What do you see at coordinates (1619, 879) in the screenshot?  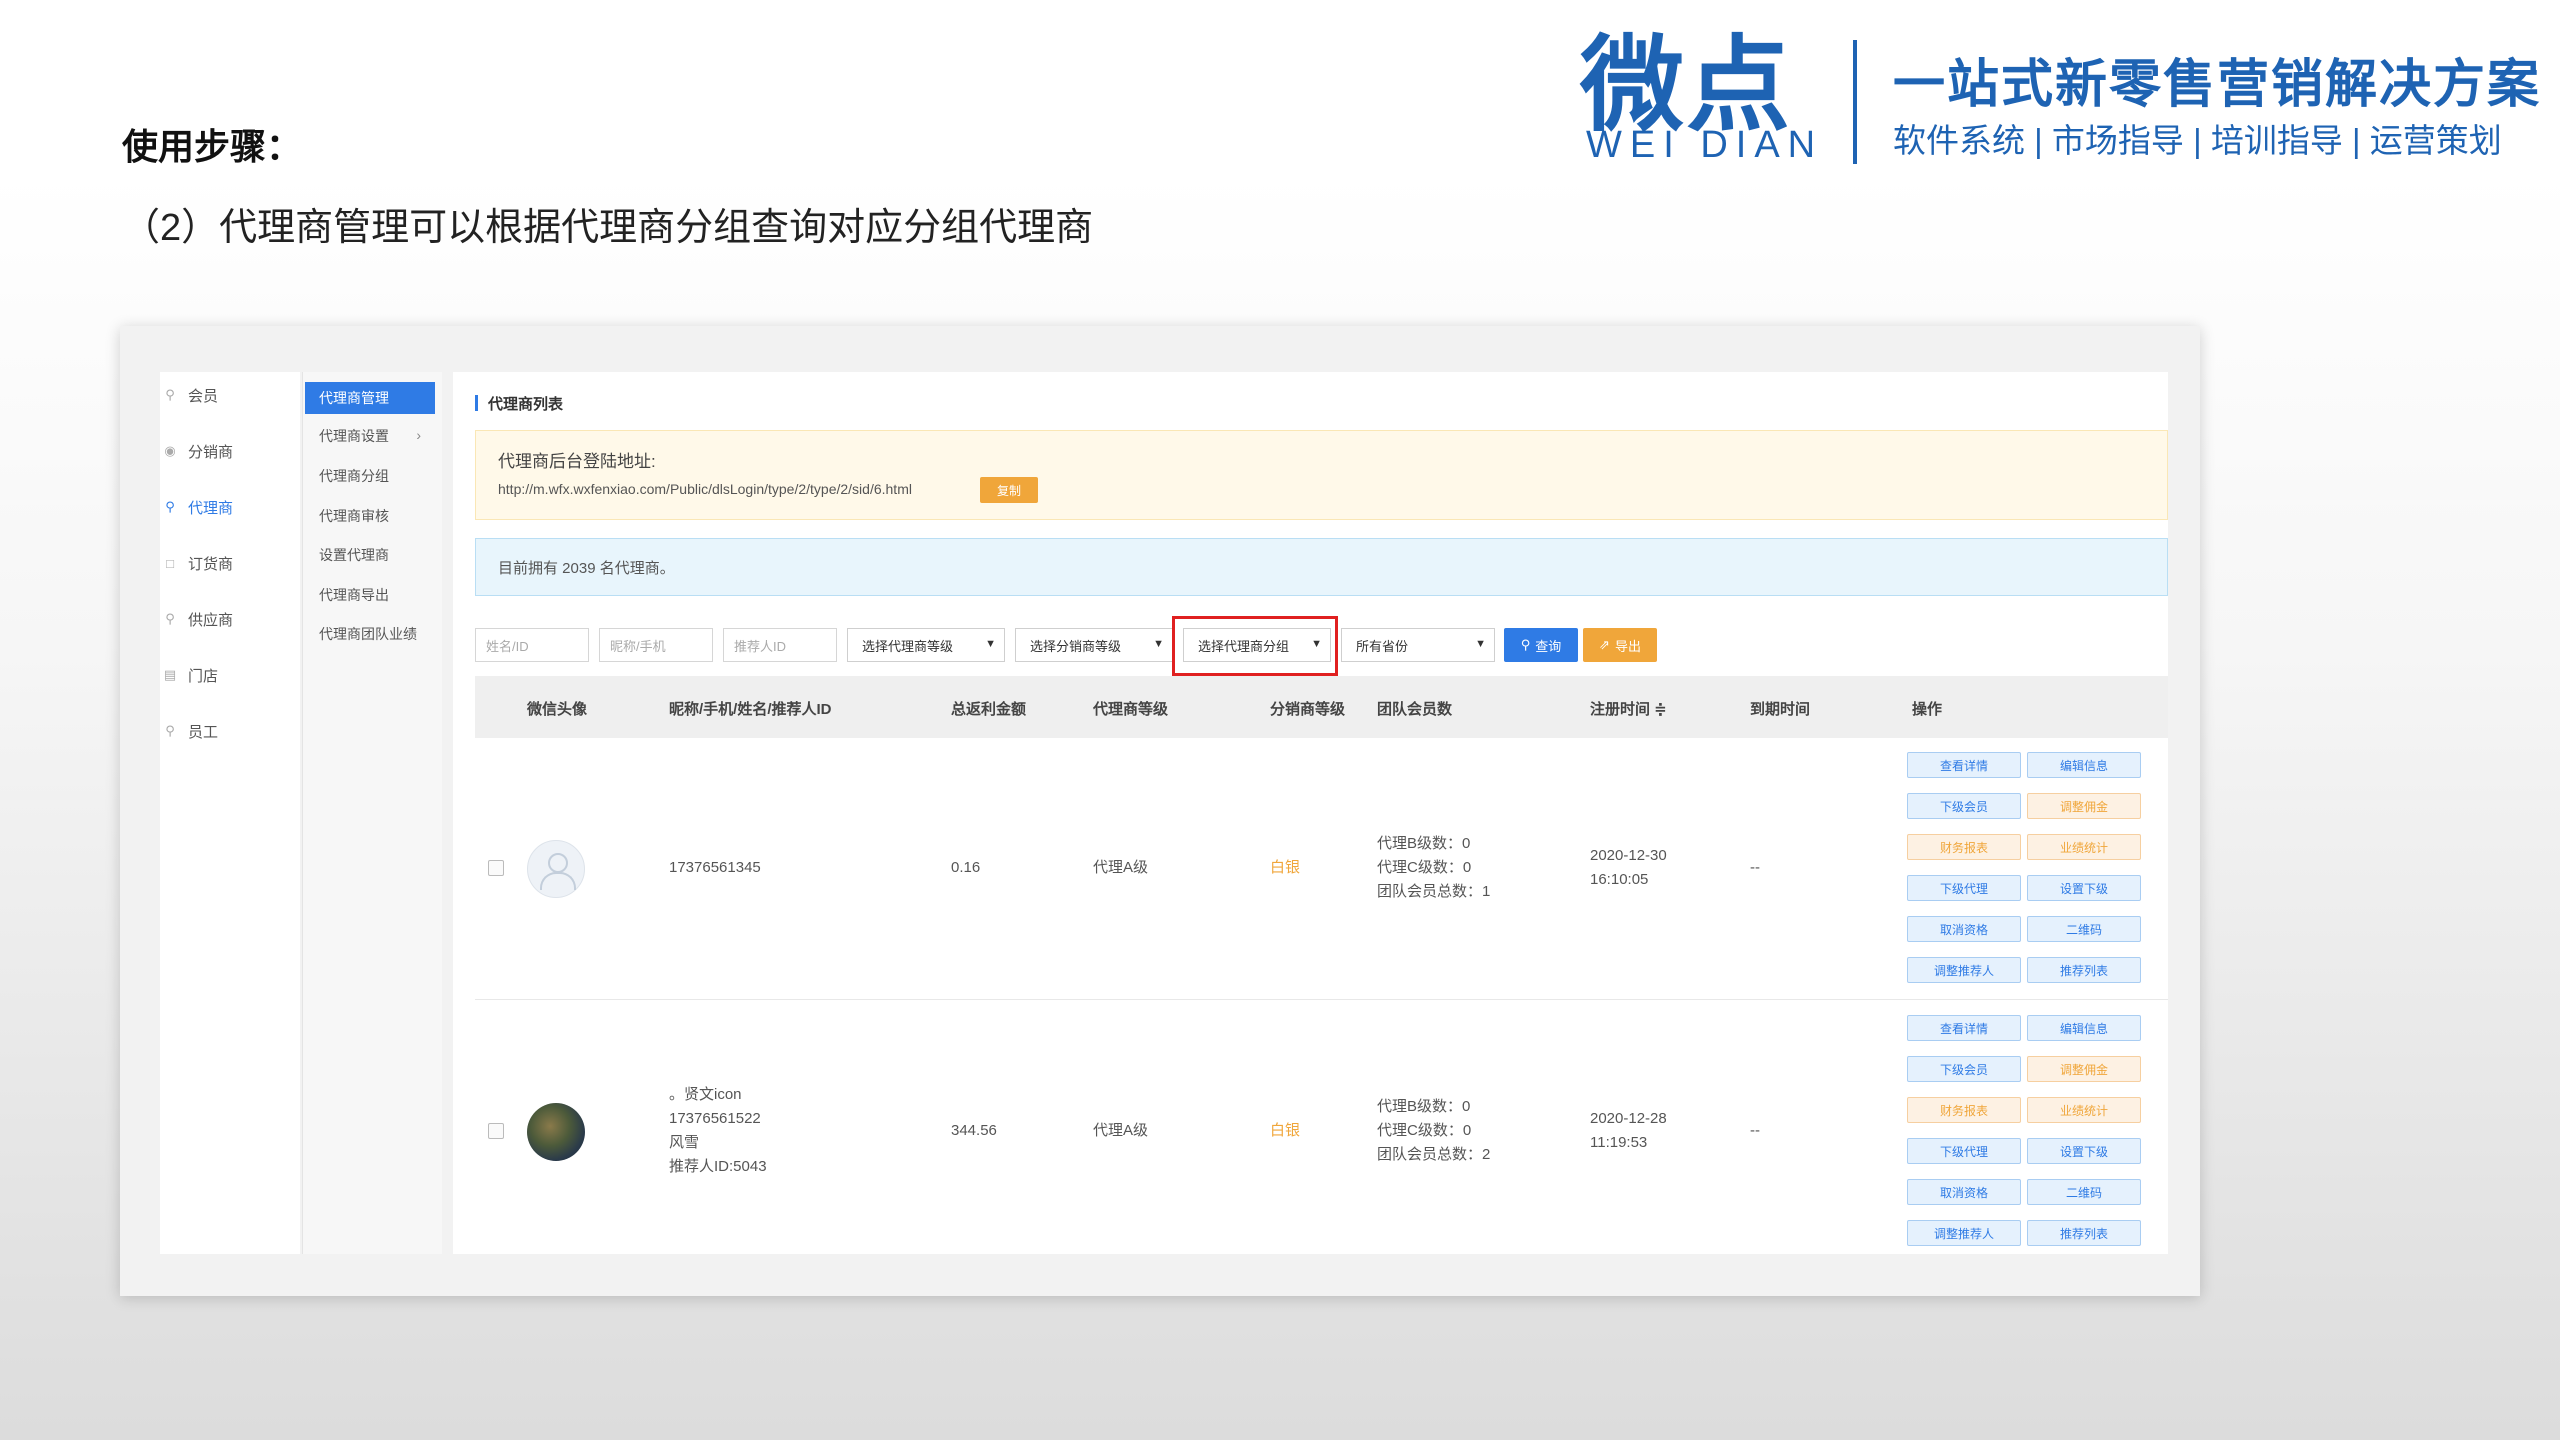 I see `row-reg-time: 16:10:05` at bounding box center [1619, 879].